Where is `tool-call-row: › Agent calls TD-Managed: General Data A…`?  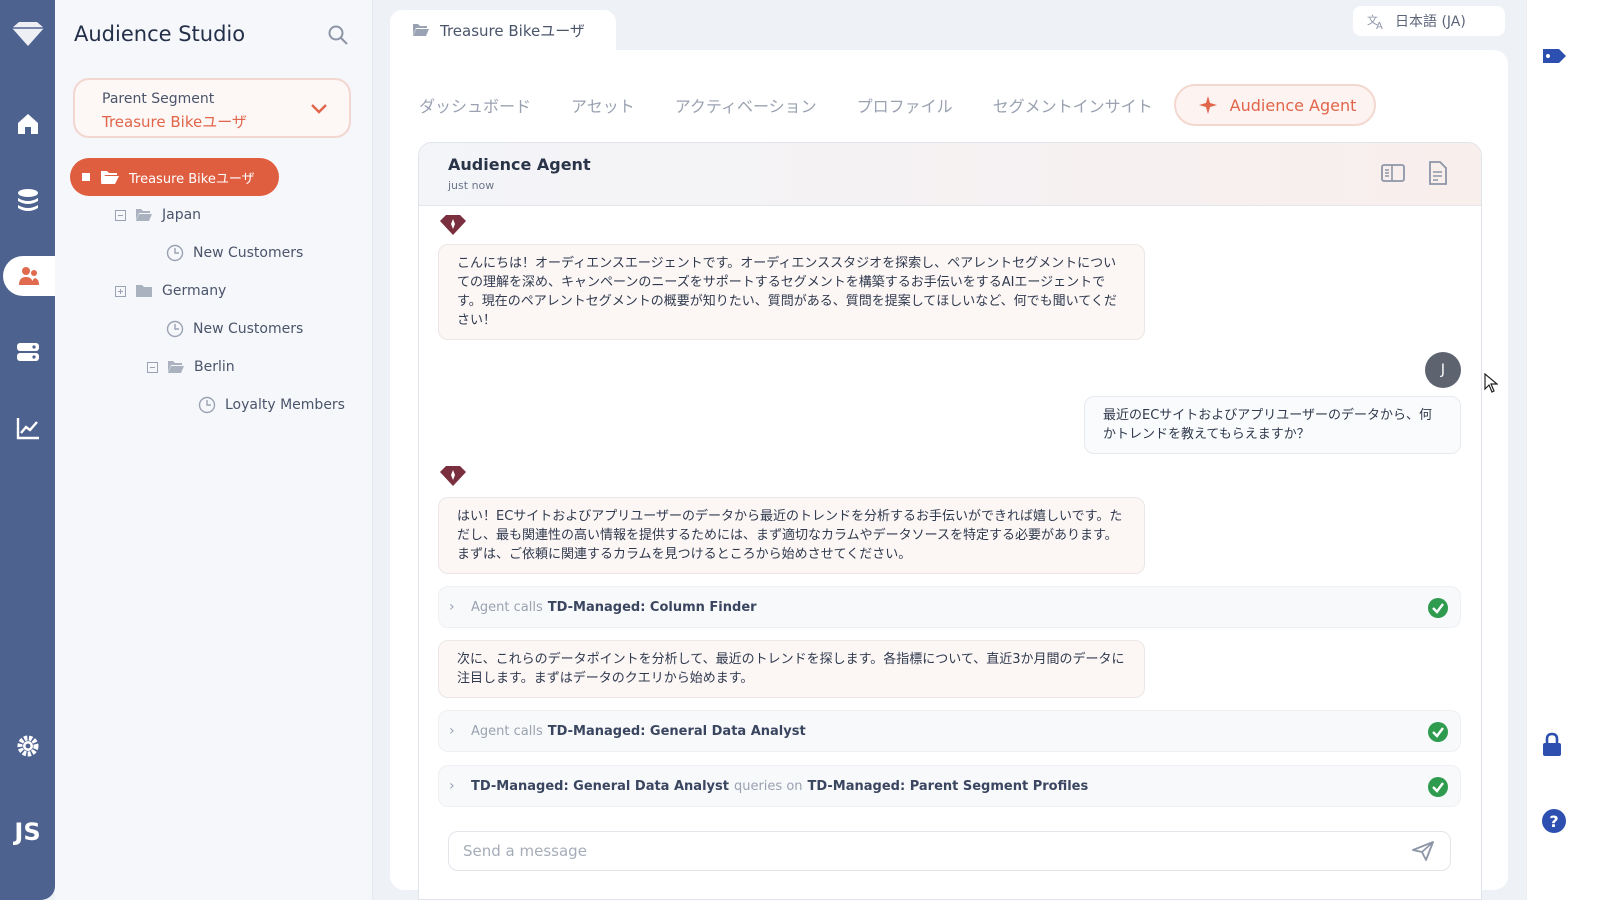
tool-call-row: › Agent calls TD-Managed: General Data A… is located at coordinates (949, 731).